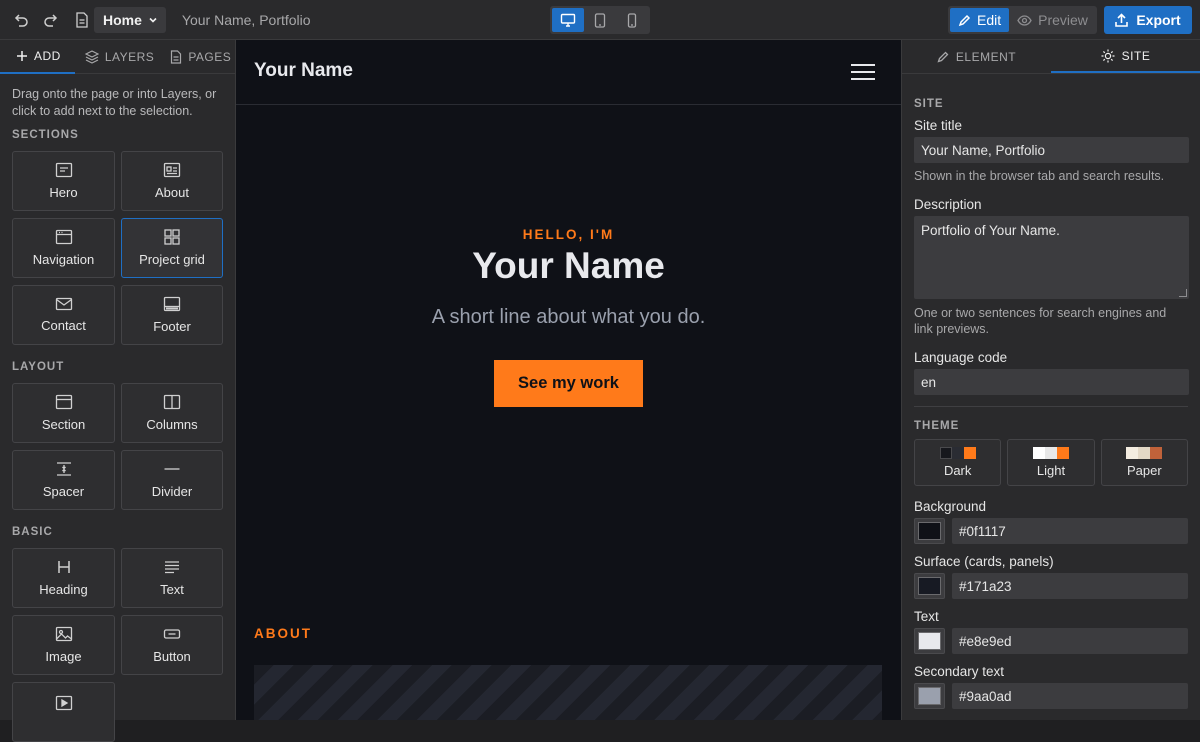  I want to click on edit-mode-button: Edit, so click(980, 20).